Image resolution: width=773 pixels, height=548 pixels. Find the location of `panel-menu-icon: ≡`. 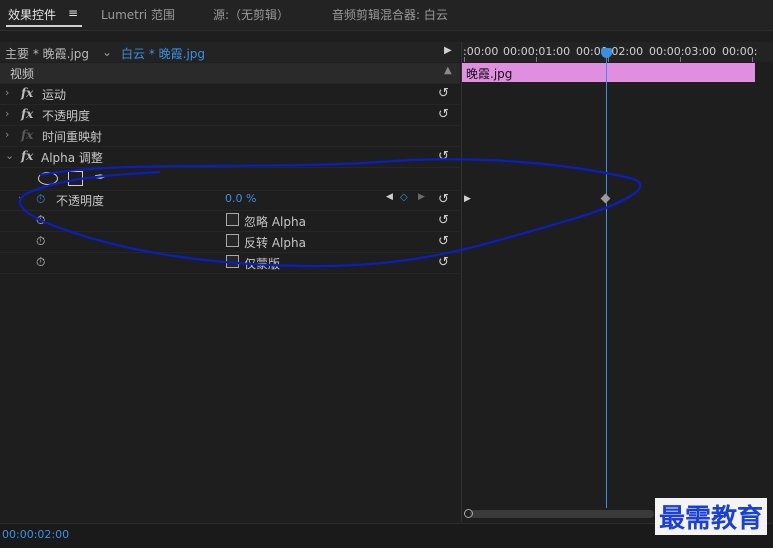

panel-menu-icon: ≡ is located at coordinates (73, 13).